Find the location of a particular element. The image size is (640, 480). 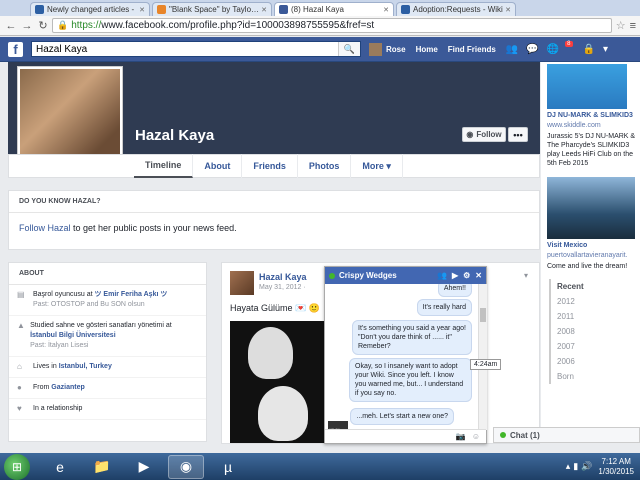

tab-friends: Friends is located at coordinates (270, 166).